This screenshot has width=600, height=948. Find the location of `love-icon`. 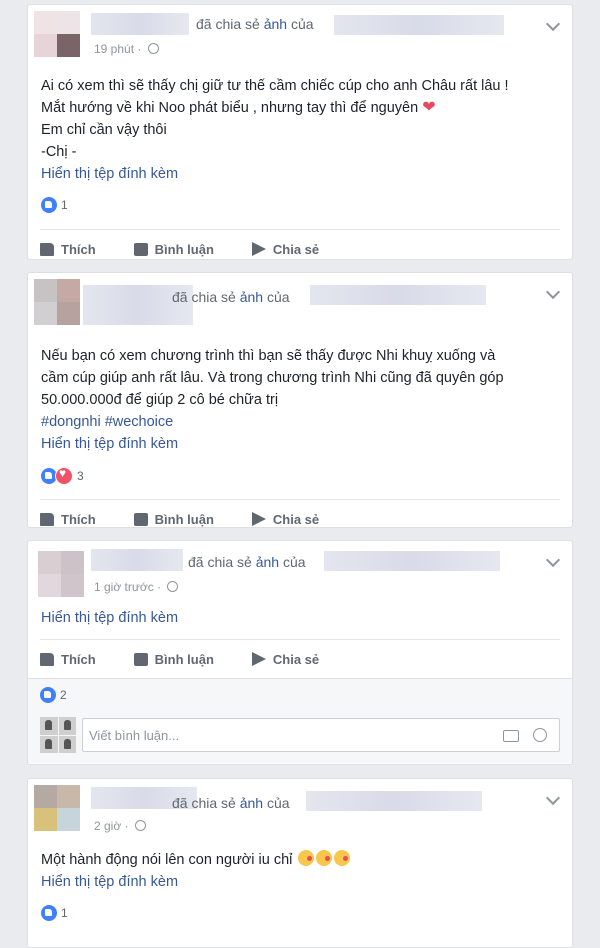

love-icon is located at coordinates (64, 475).